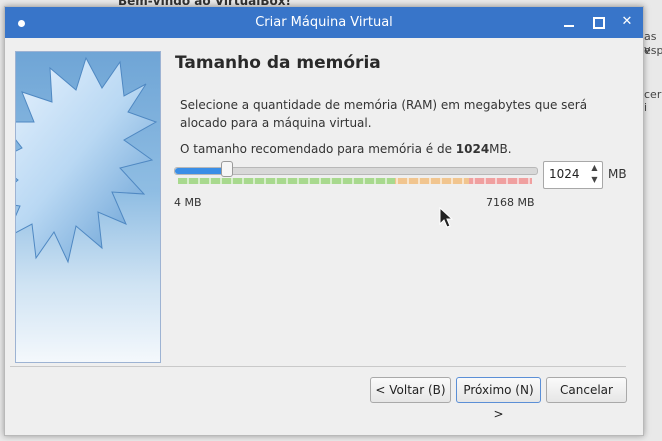  I want to click on starburst-graphic, so click(87, 160).